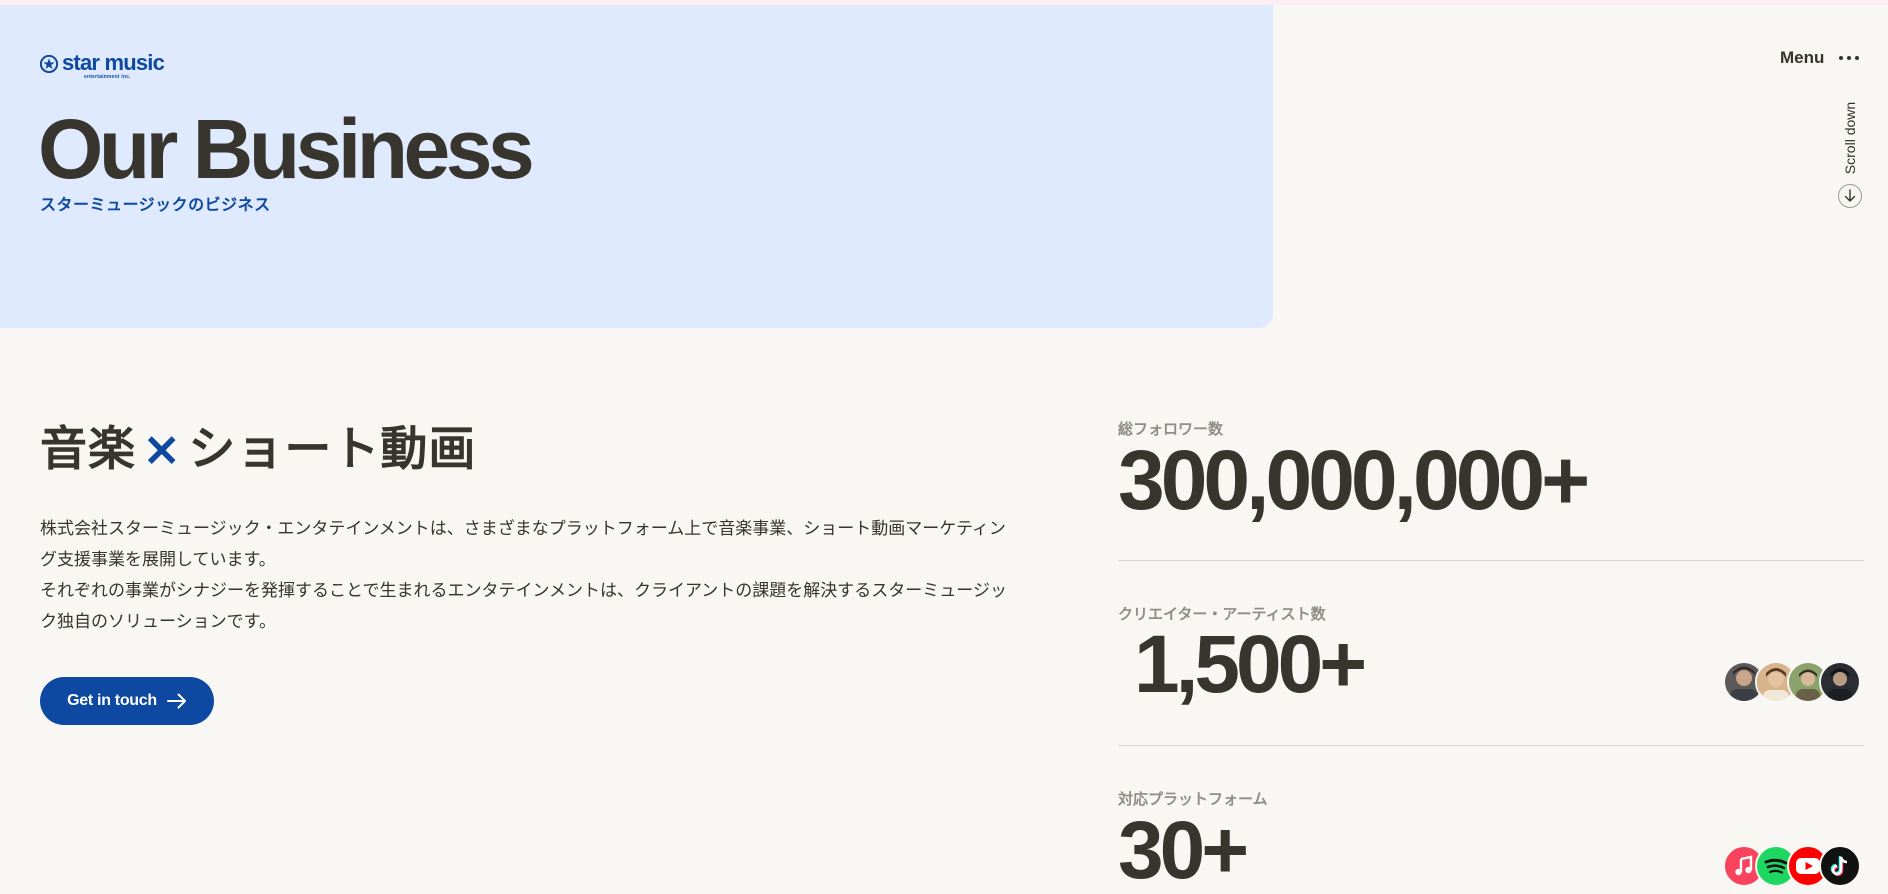 The width and height of the screenshot is (1888, 894). What do you see at coordinates (1792, 866) in the screenshot?
I see `platform-icons` at bounding box center [1792, 866].